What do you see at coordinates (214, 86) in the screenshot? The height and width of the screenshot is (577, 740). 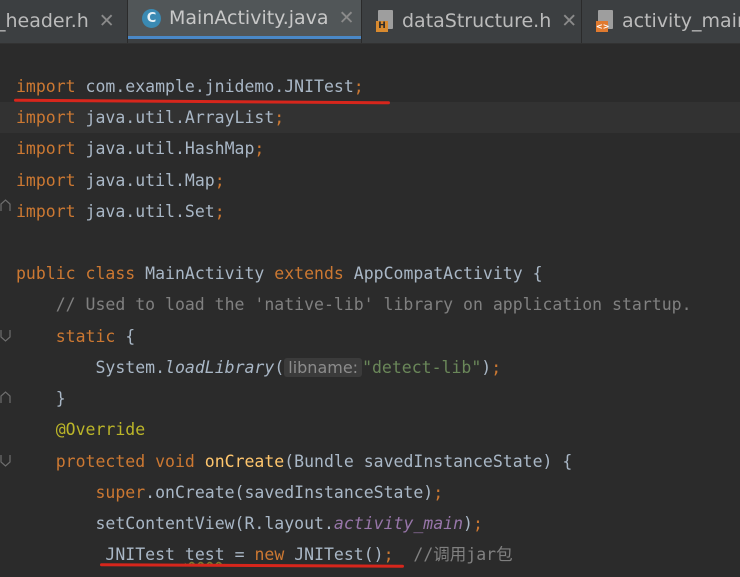 I see `import-path: com.example.jnidemo.JNITest` at bounding box center [214, 86].